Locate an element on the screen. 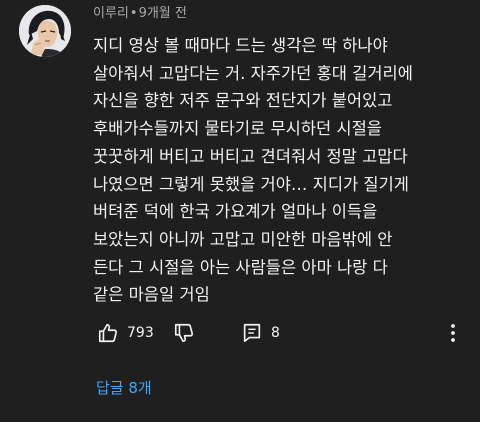 The image size is (480, 422). like-count: 793 is located at coordinates (140, 333).